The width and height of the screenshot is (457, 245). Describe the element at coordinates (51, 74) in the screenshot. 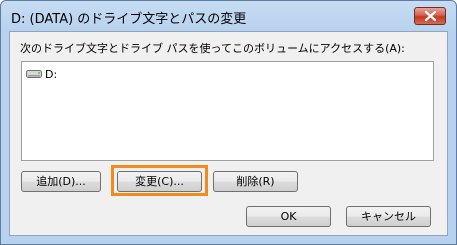

I see `list-item-label: D:` at that location.